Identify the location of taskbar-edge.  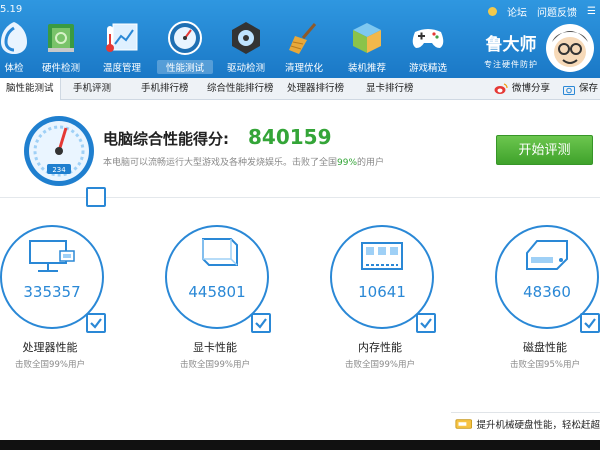
(300, 445).